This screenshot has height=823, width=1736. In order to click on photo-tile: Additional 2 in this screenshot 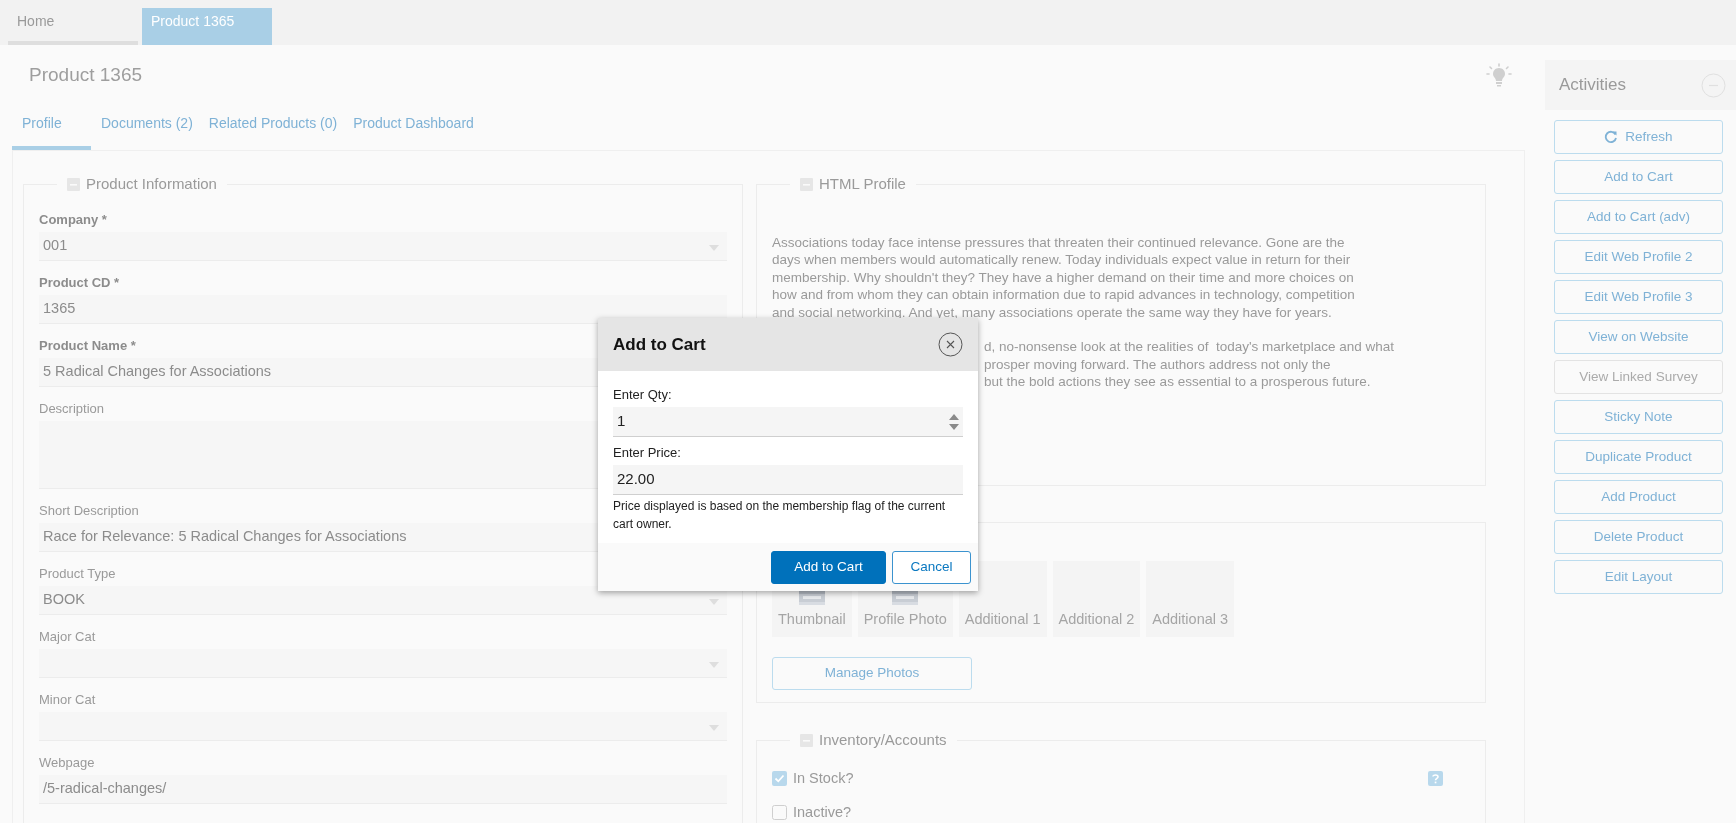, I will do `click(1096, 599)`.